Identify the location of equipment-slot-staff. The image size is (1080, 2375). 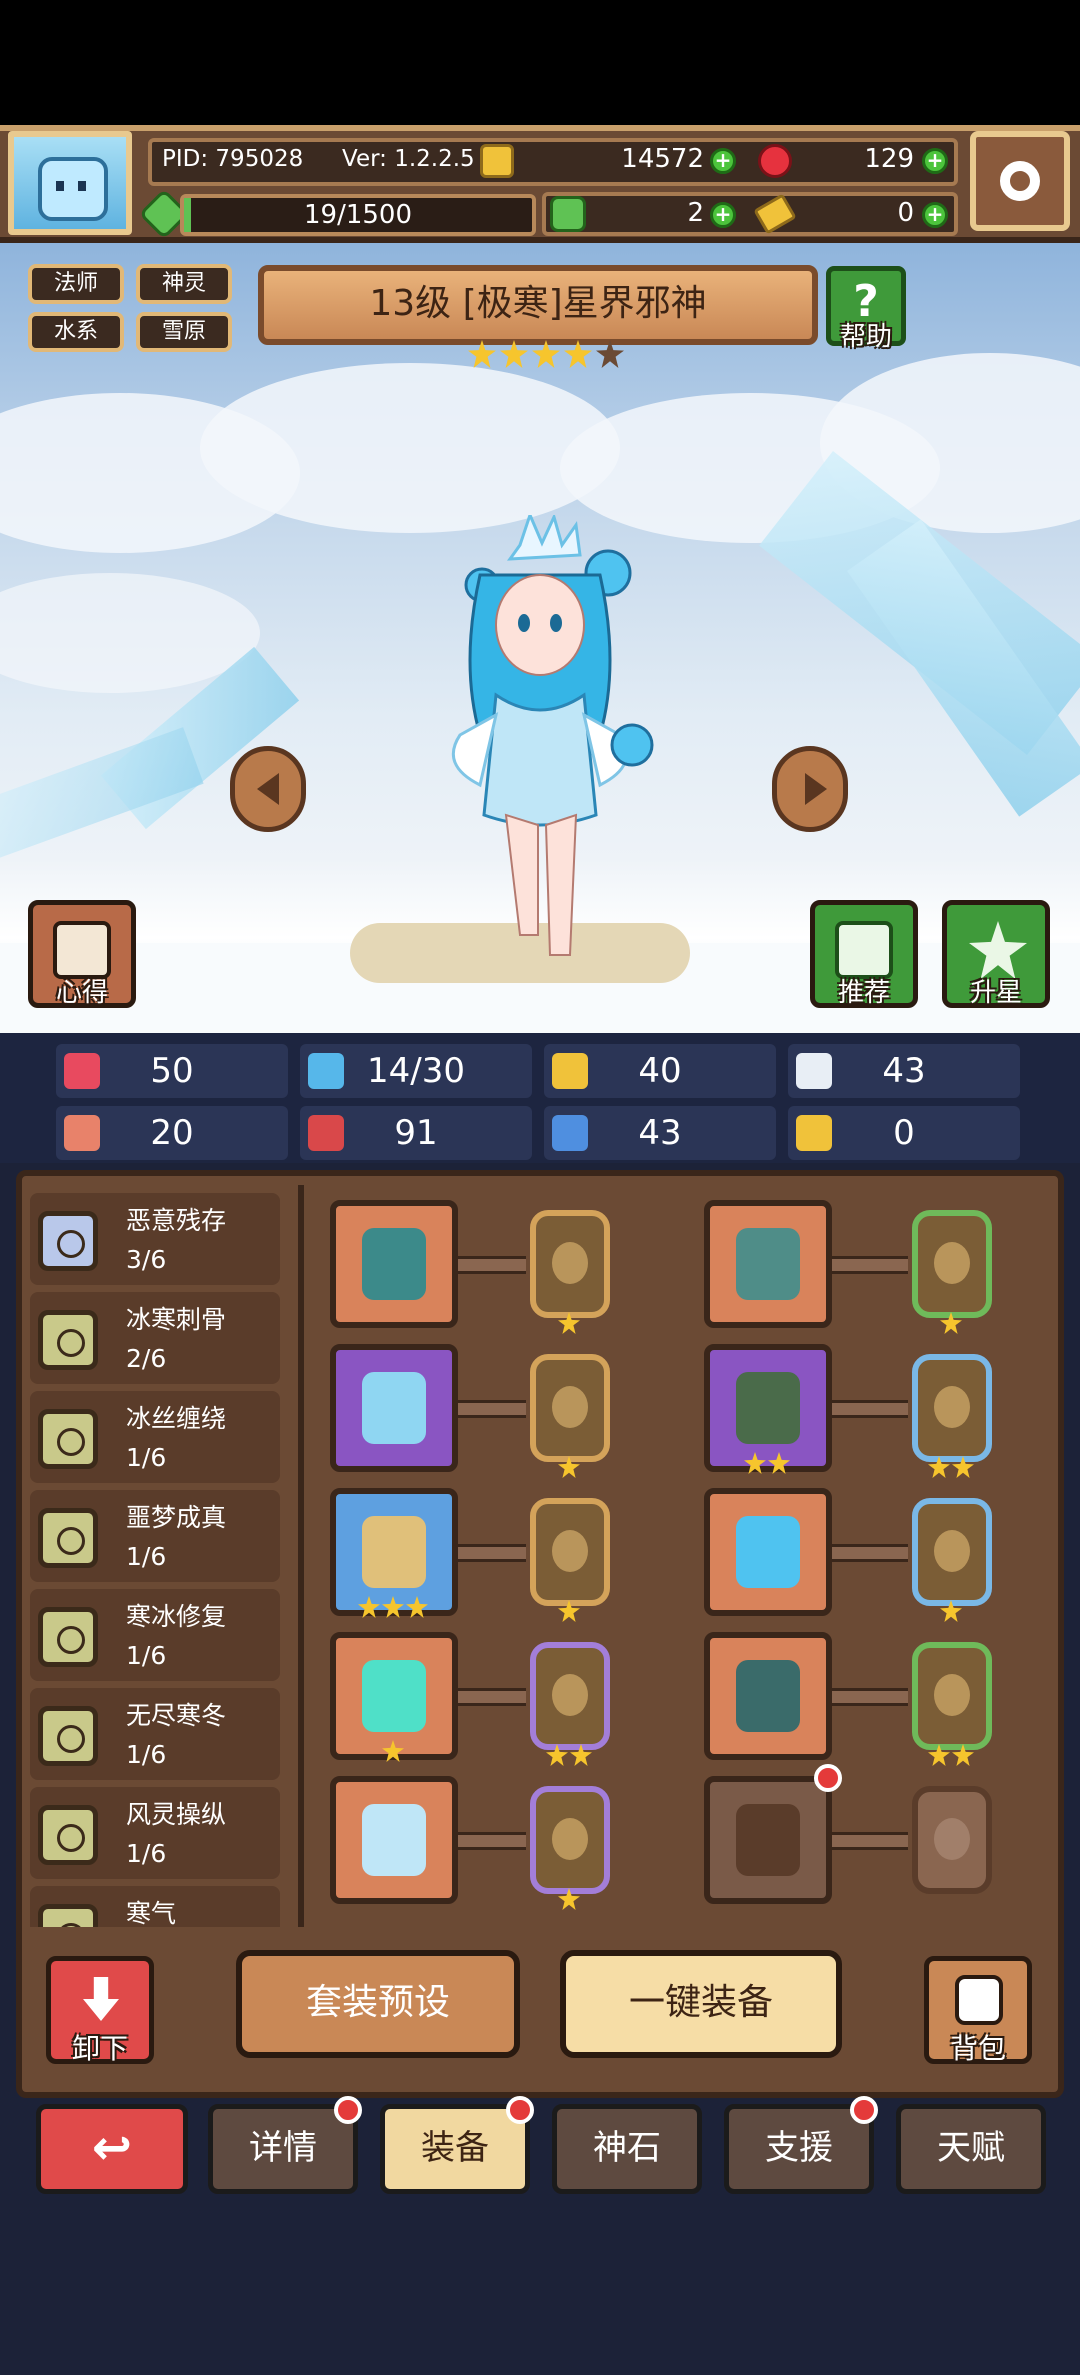
(394, 1264).